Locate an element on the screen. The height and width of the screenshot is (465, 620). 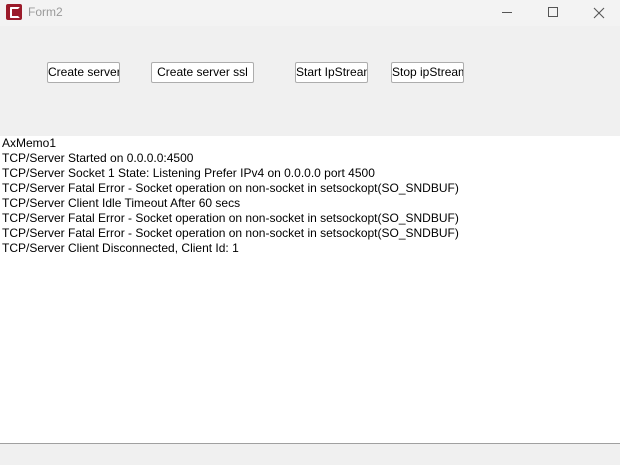
memo-line: TCP/Server Started on 0.0.0.0:4500 is located at coordinates (98, 158).